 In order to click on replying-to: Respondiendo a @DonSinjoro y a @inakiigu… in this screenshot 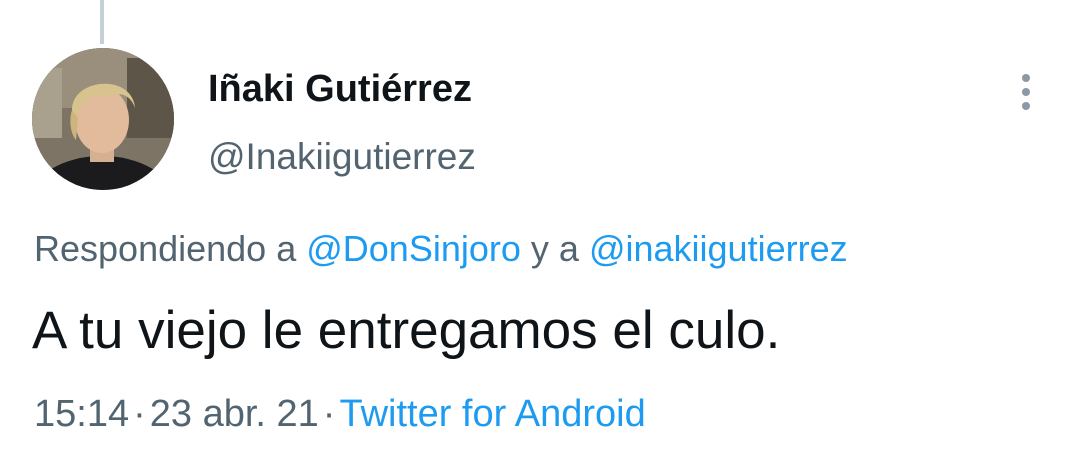, I will do `click(441, 249)`.